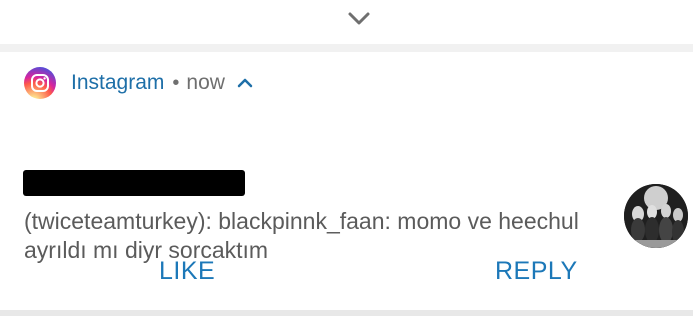 This screenshot has width=693, height=316. Describe the element at coordinates (245, 83) in the screenshot. I see `chevron-up-icon` at that location.